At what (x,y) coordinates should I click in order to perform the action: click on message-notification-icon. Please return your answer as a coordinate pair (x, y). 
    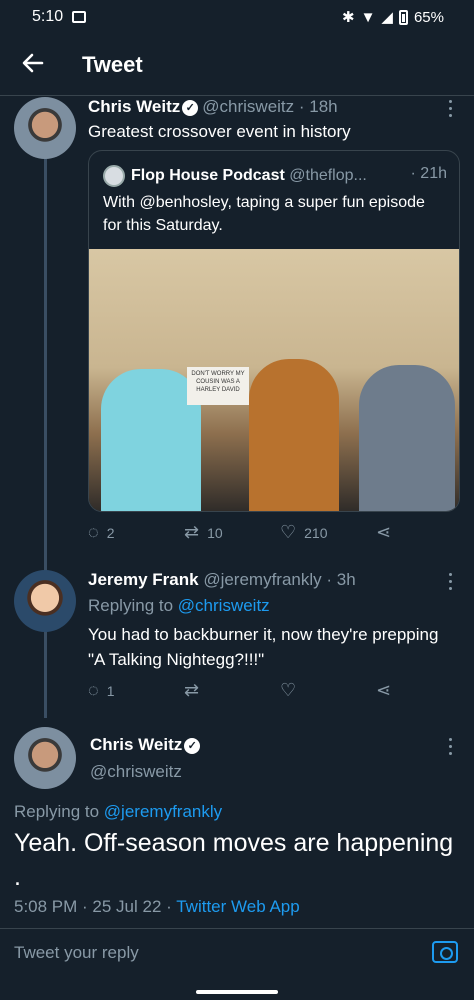
    Looking at the image, I should click on (79, 17).